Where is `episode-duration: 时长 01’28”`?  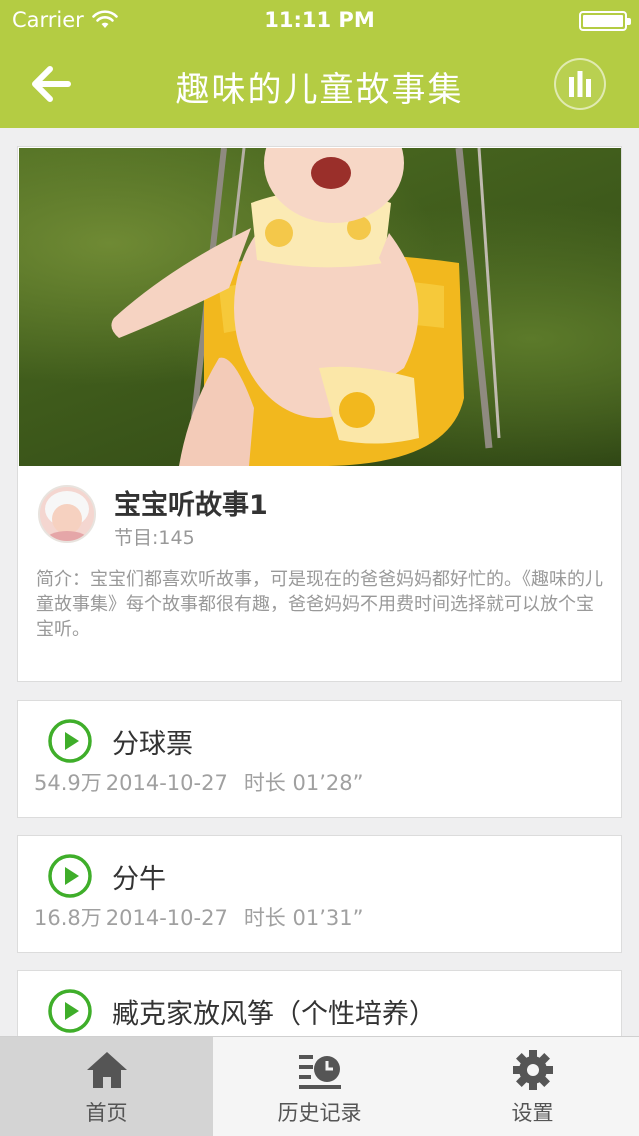 episode-duration: 时长 01’28” is located at coordinates (303, 783).